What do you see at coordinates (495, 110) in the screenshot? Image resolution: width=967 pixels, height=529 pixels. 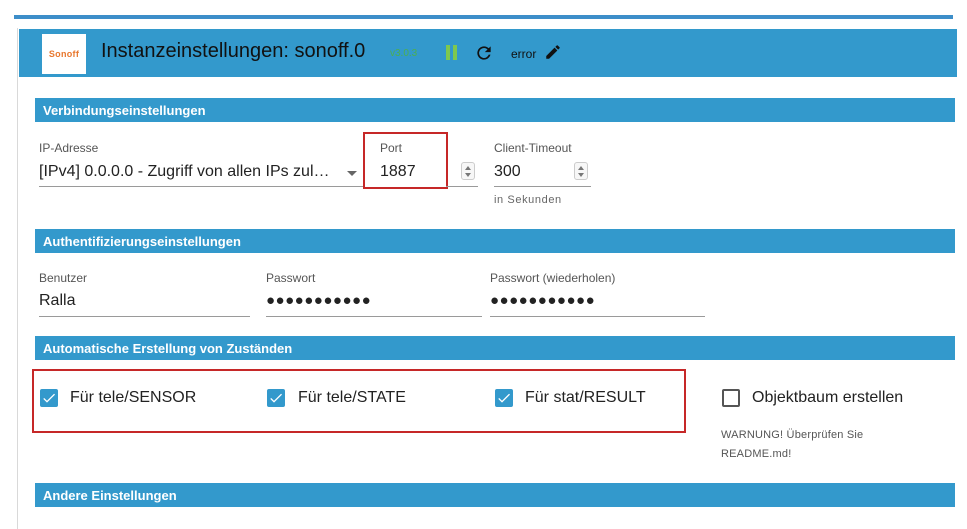 I see `section-connection: Verbindungseinstellungen` at bounding box center [495, 110].